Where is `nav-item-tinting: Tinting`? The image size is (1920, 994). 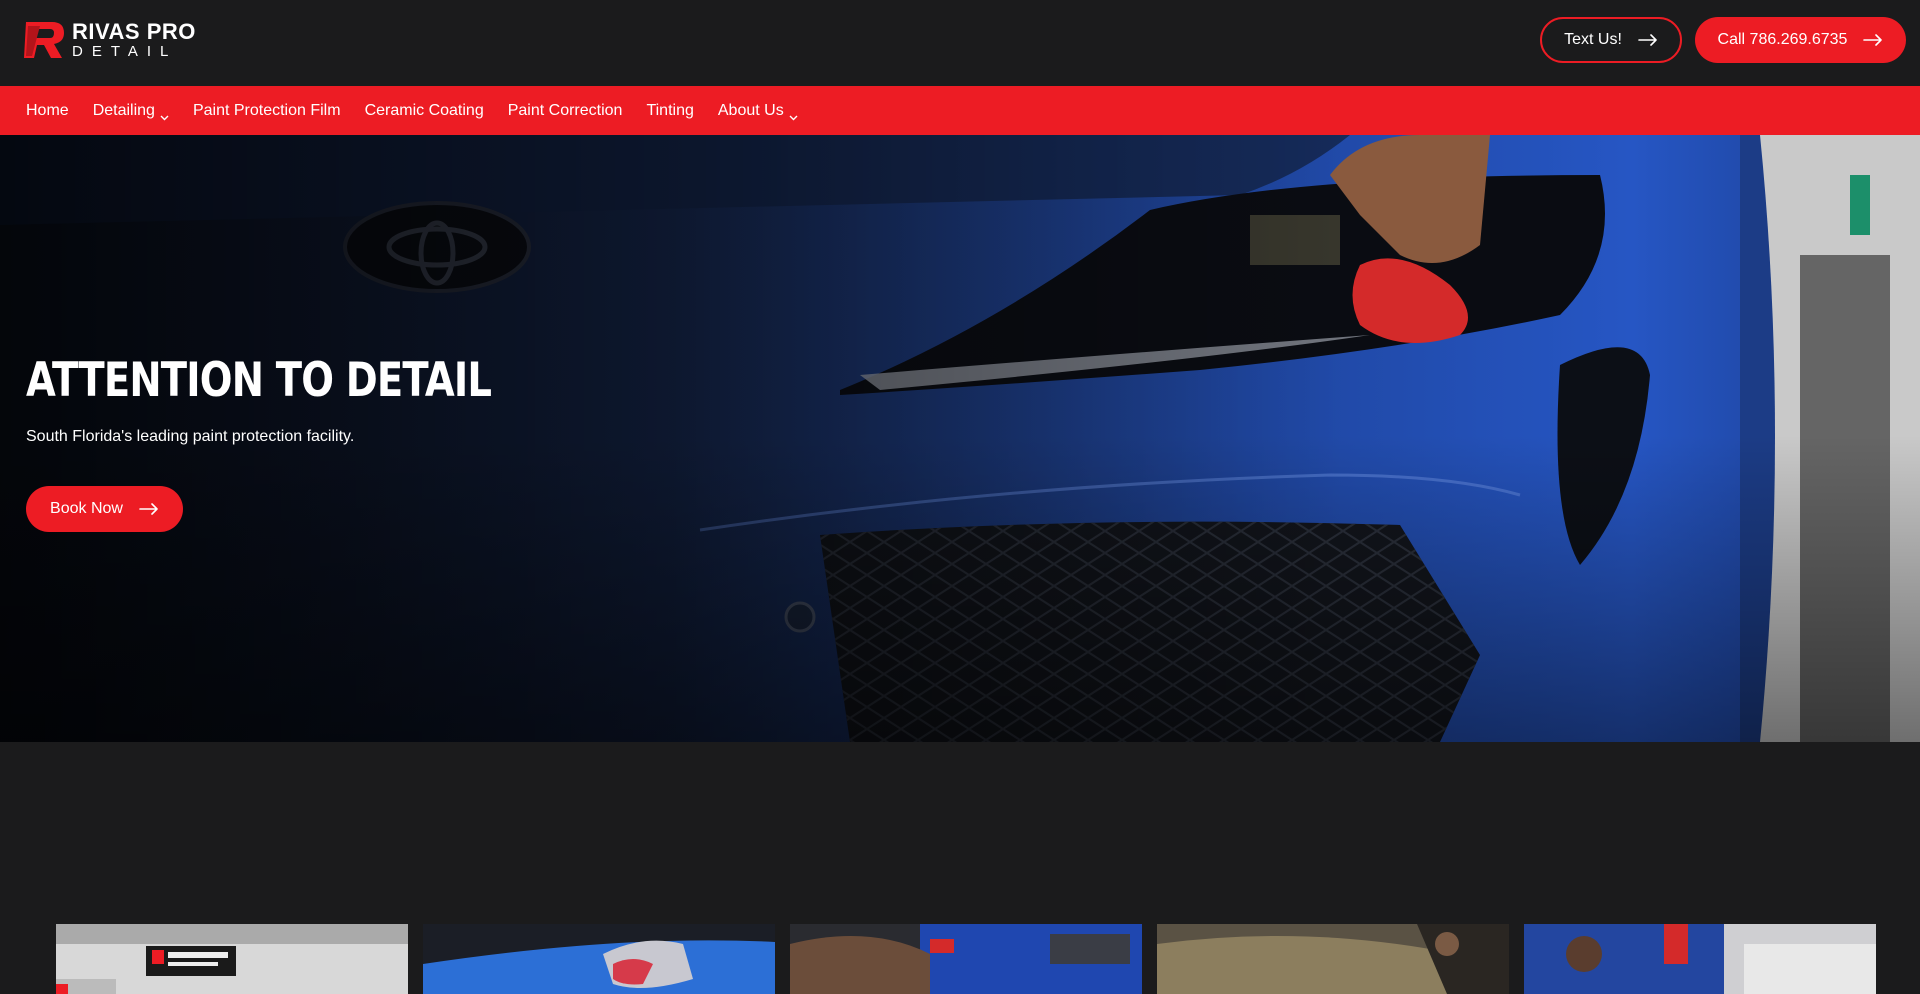
nav-item-tinting: Tinting is located at coordinates (669, 111).